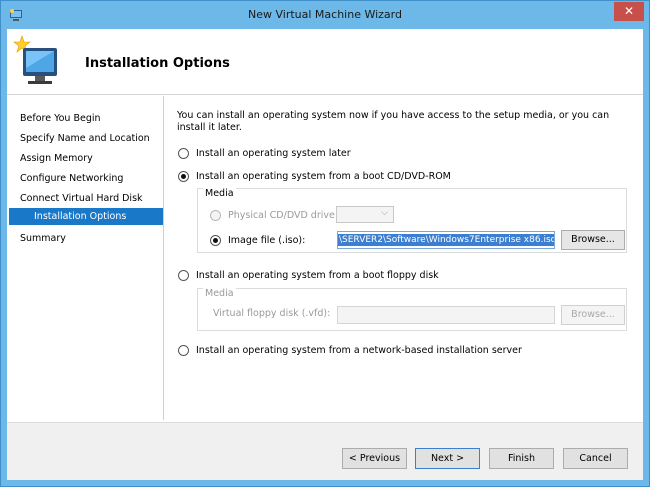 The height and width of the screenshot is (487, 650). I want to click on vfd-input, so click(446, 315).